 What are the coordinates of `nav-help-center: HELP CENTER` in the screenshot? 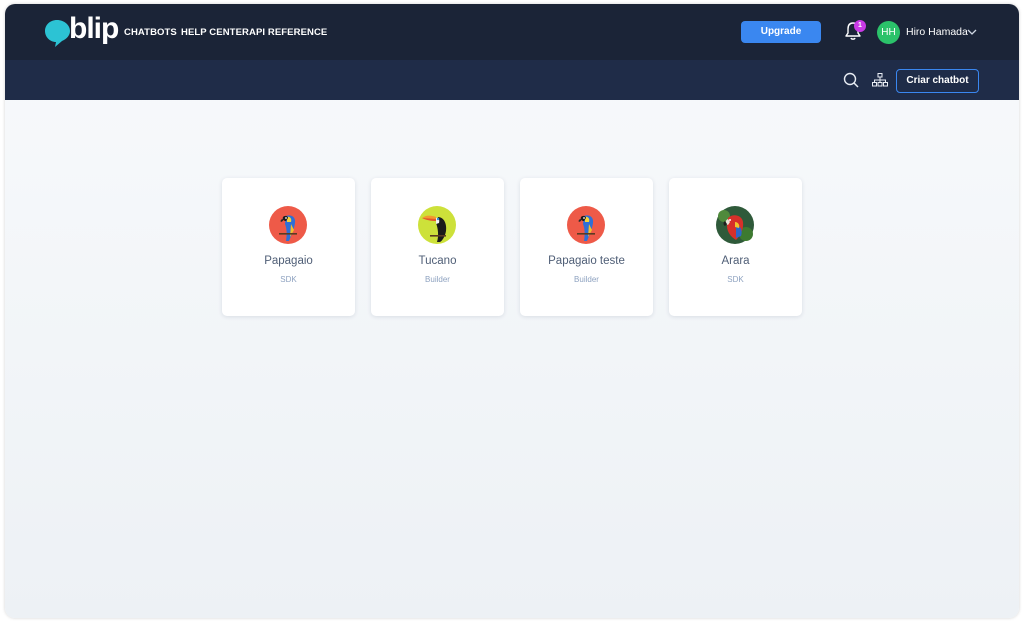 It's located at (215, 32).